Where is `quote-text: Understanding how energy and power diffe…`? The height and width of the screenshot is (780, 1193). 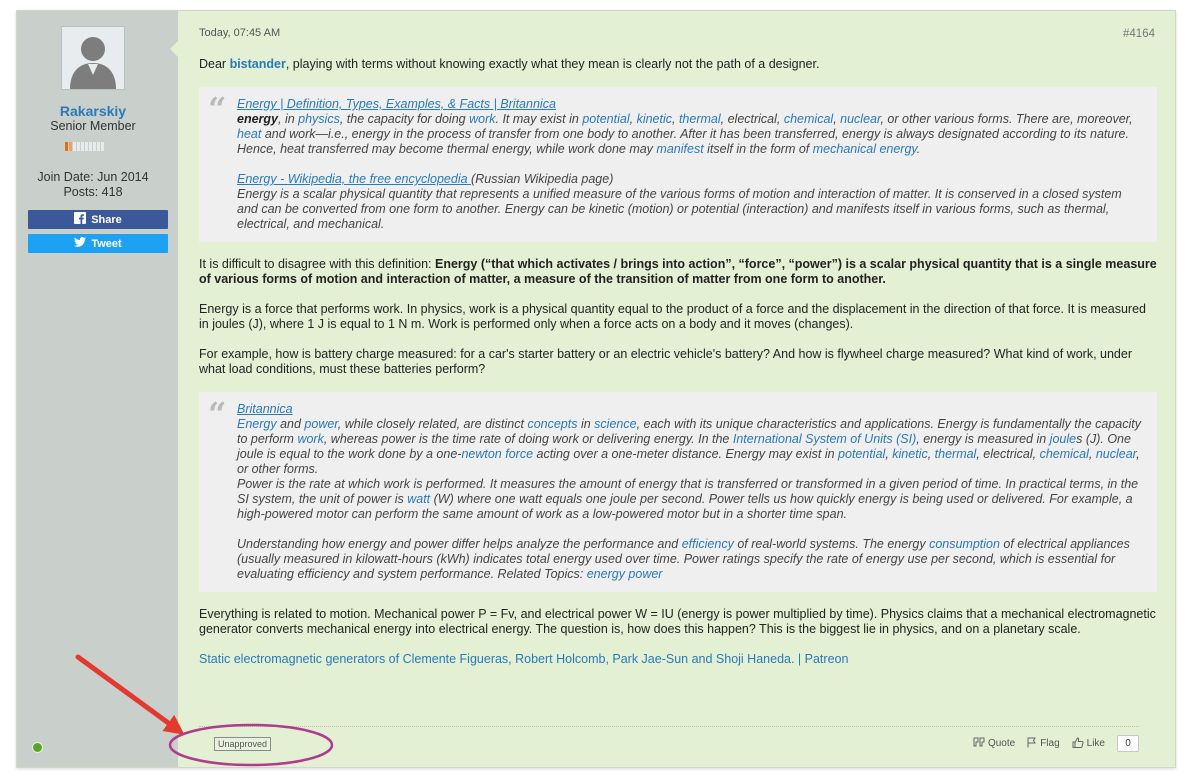
quote-text: Understanding how energy and power diffe… is located at coordinates (683, 559).